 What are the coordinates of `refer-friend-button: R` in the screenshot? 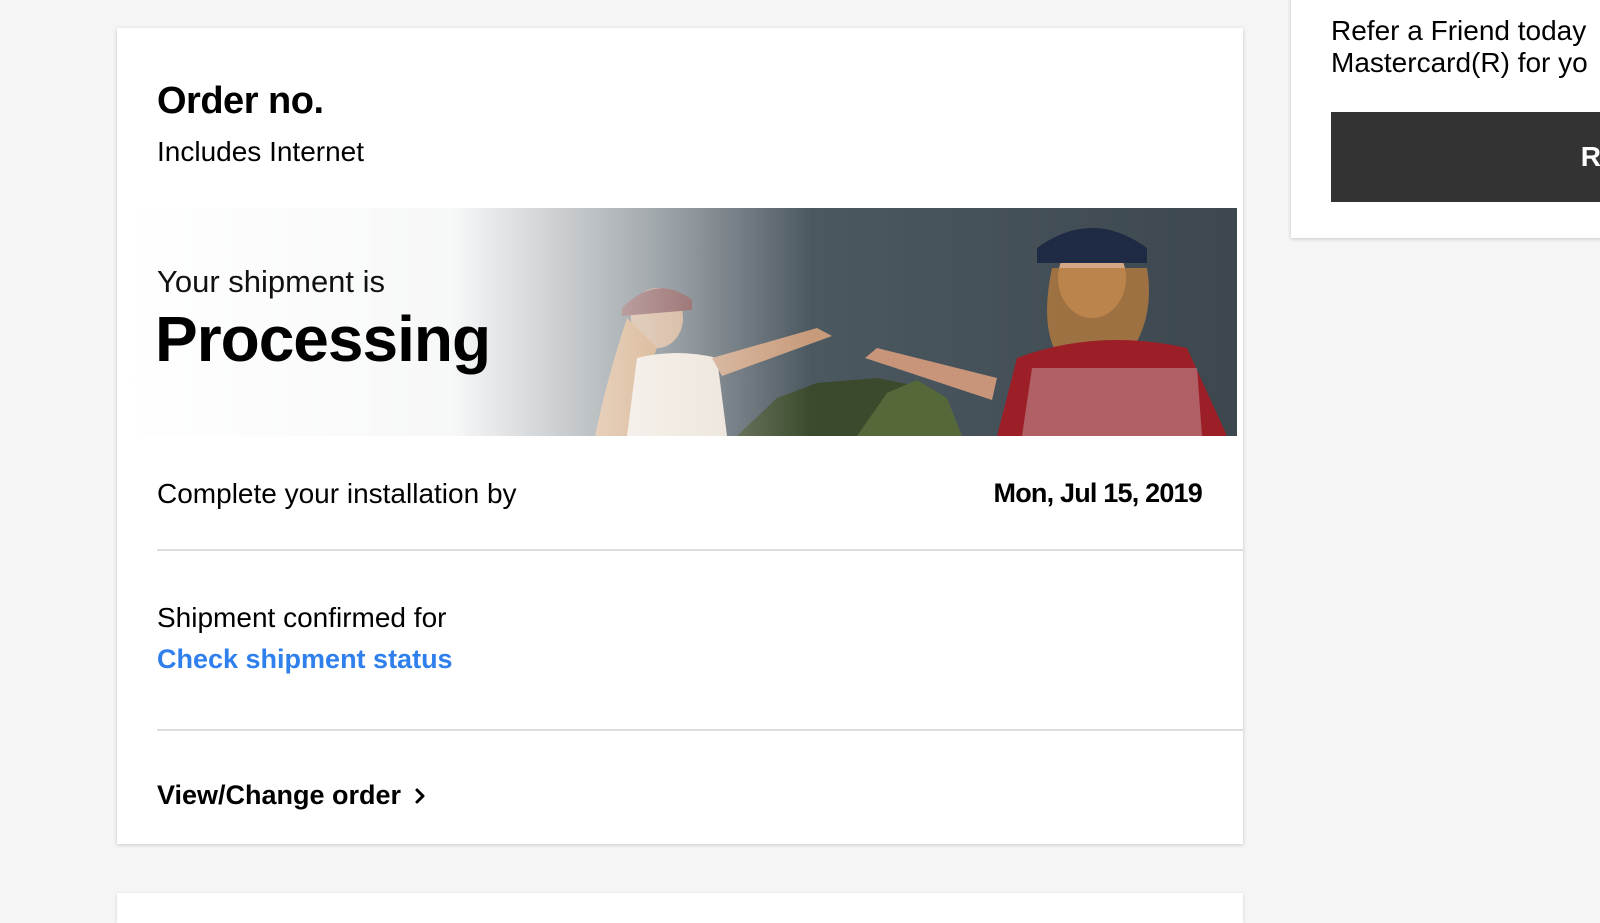 It's located at (1465, 157).